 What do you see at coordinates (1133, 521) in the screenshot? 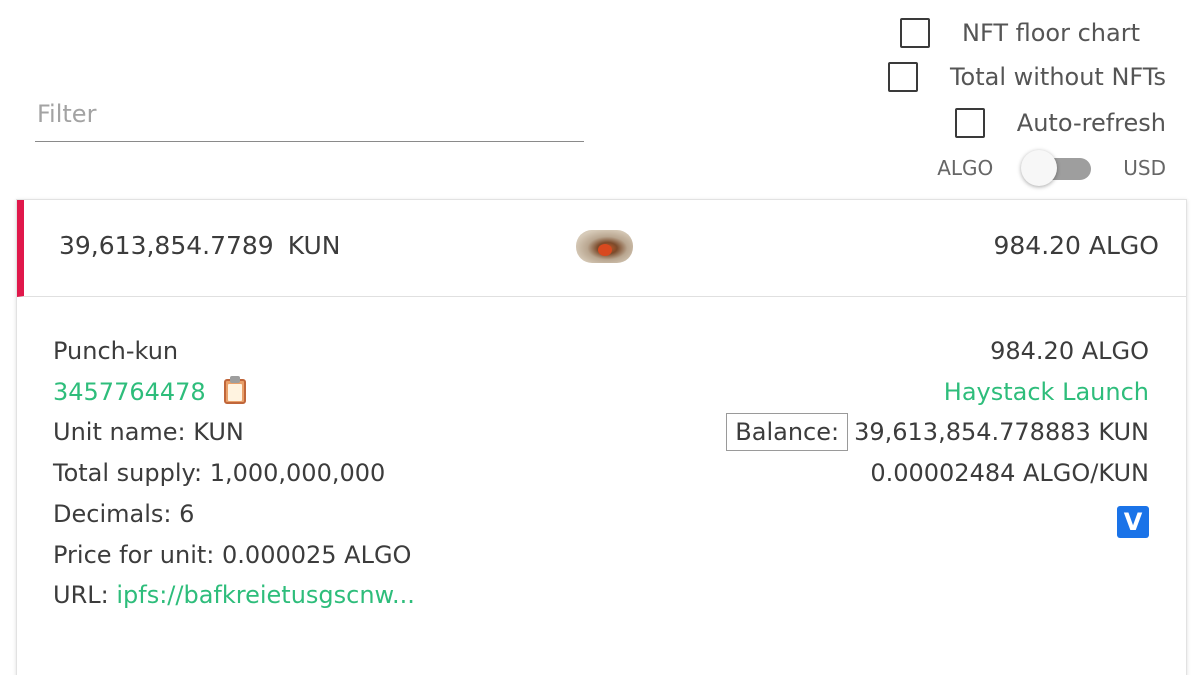
I see `vestige-icon: V` at bounding box center [1133, 521].